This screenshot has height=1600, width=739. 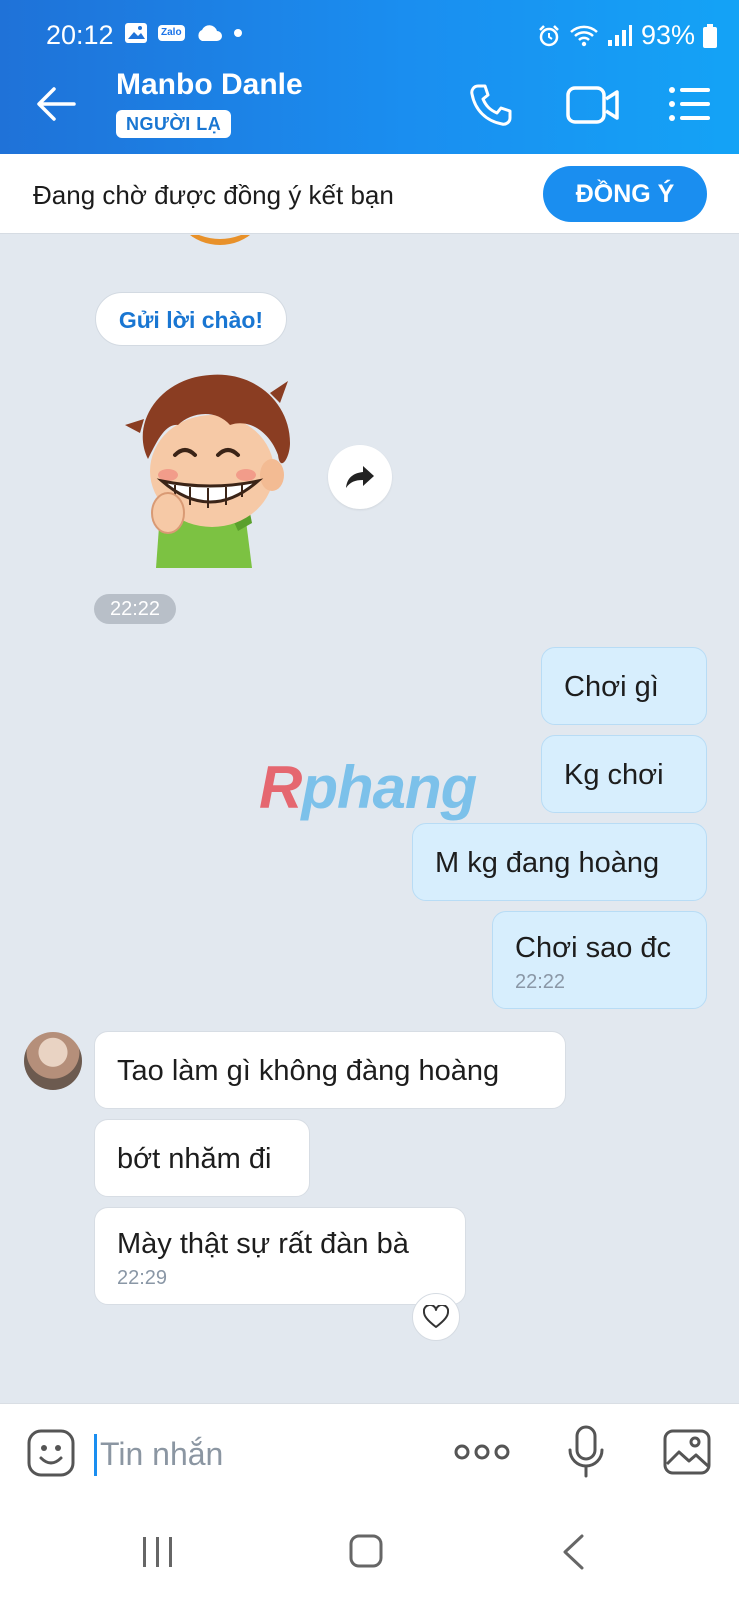 What do you see at coordinates (135, 609) in the screenshot?
I see `sticker-timestamp: 22:22` at bounding box center [135, 609].